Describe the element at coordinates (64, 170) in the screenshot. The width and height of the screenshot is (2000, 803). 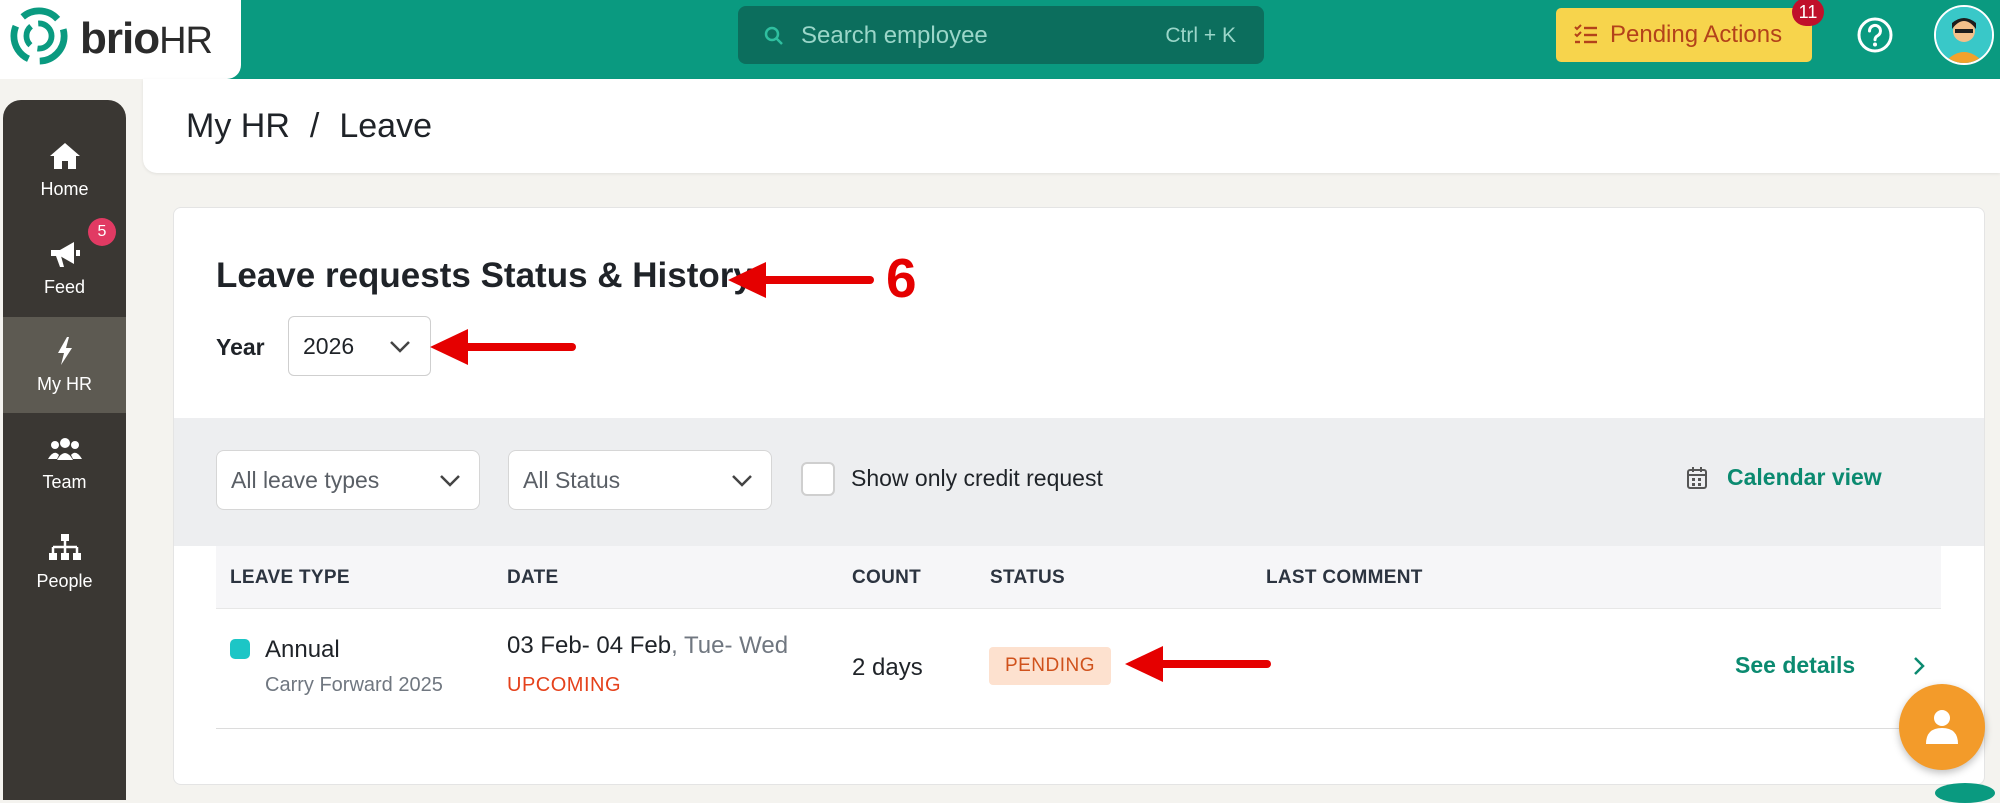
I see `sidebar-item-home: Home` at that location.